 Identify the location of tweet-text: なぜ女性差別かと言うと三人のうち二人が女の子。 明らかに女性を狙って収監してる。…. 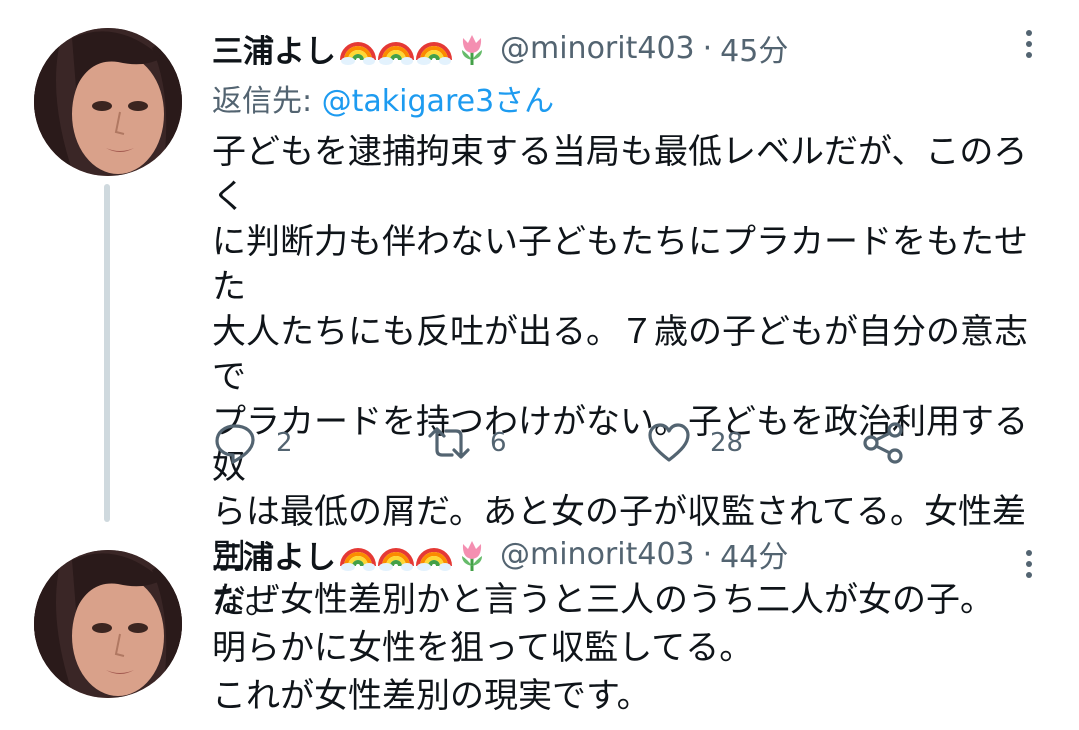
(603, 648).